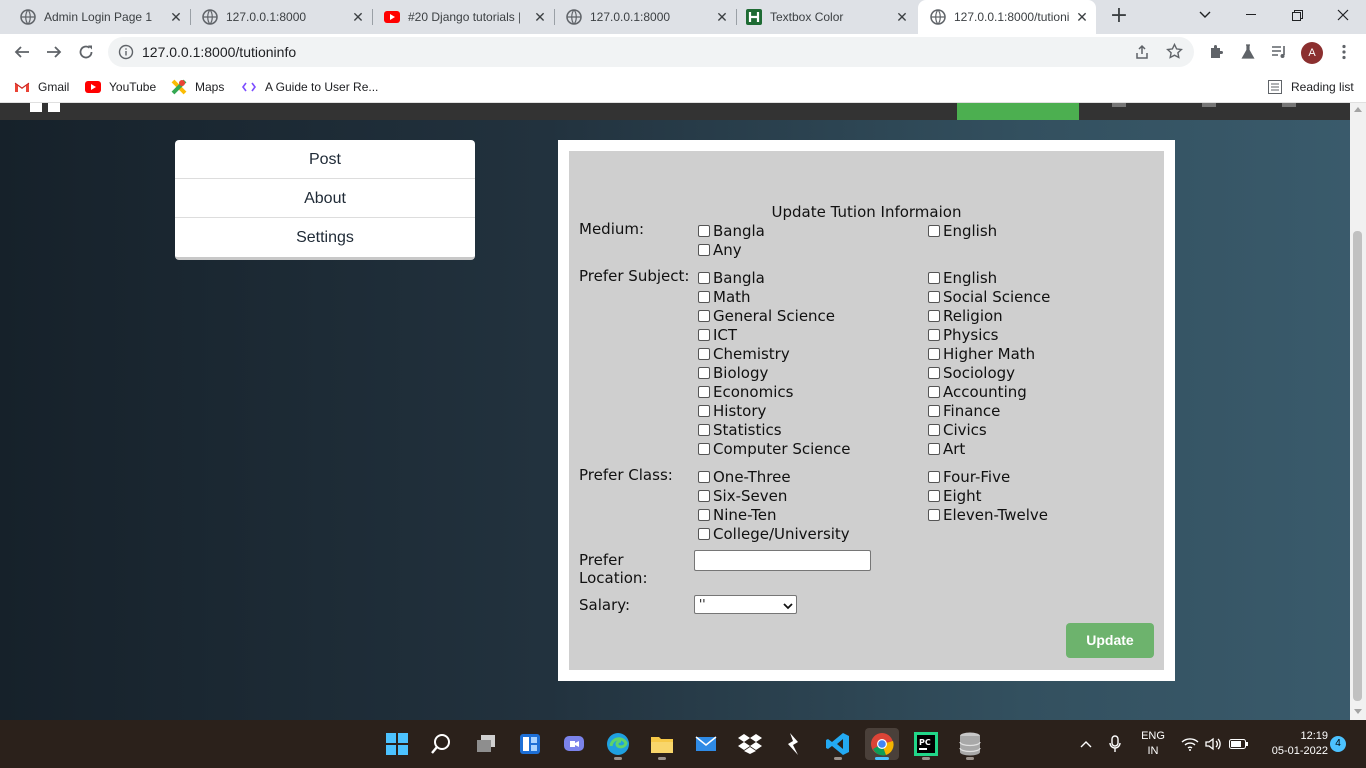  Describe the element at coordinates (618, 744) in the screenshot. I see `edge-browser-icon` at that location.